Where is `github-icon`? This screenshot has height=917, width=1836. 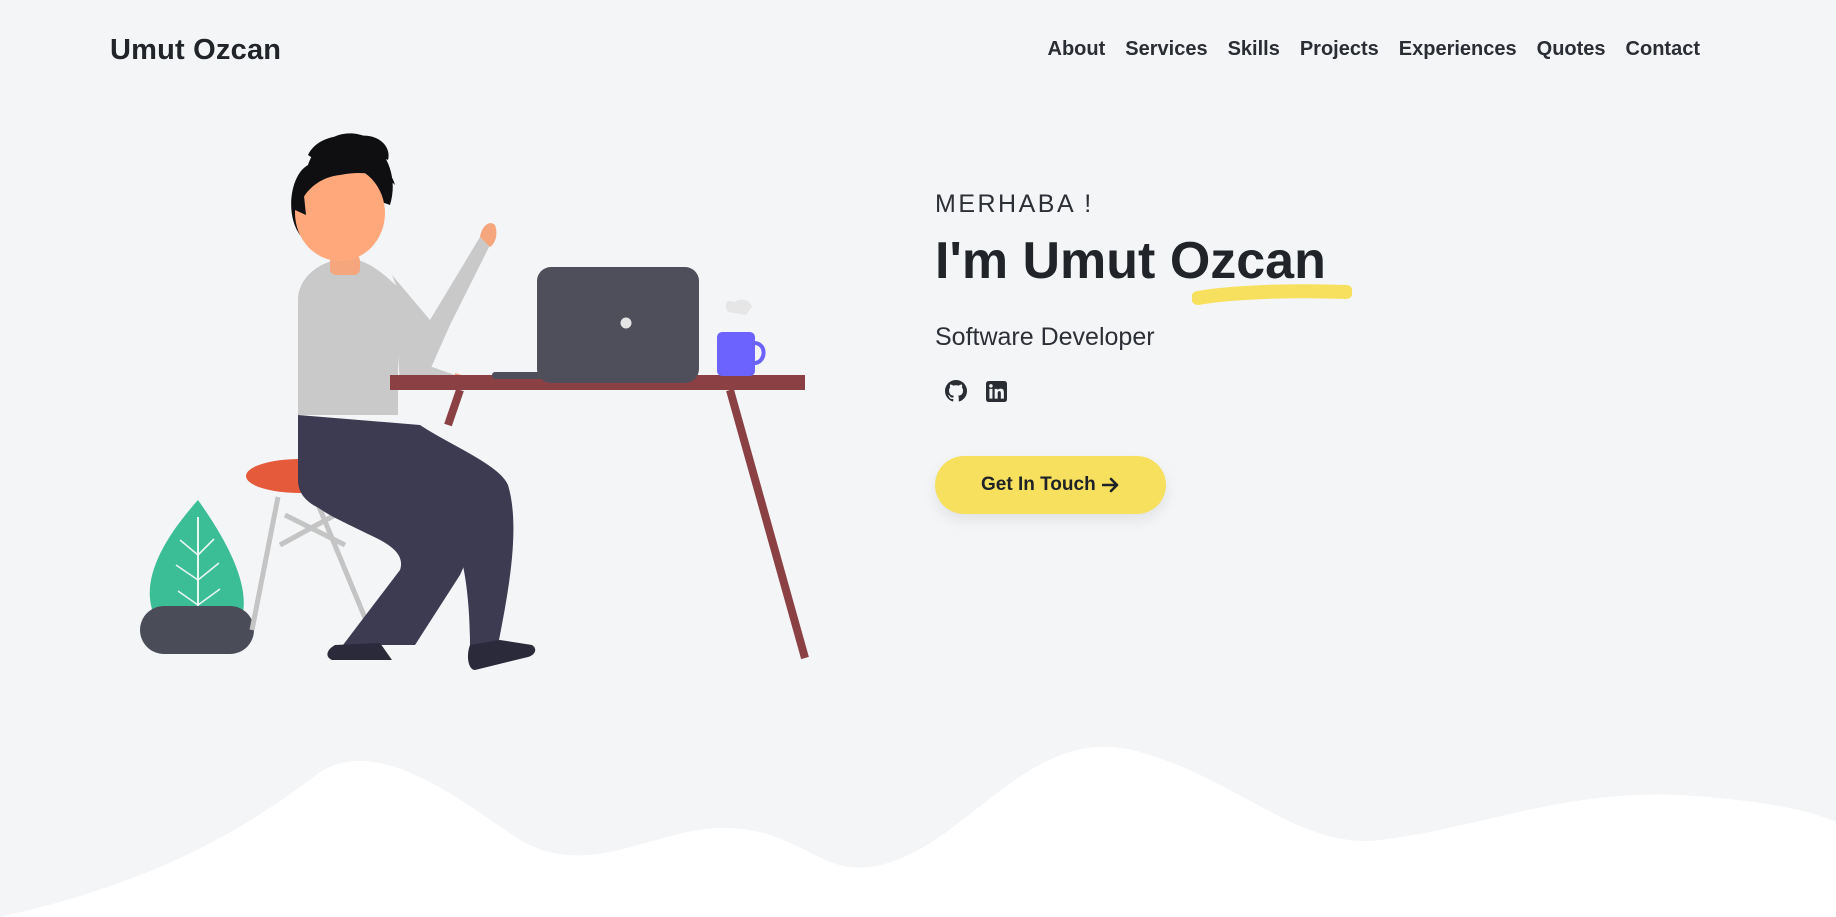
github-icon is located at coordinates (956, 391).